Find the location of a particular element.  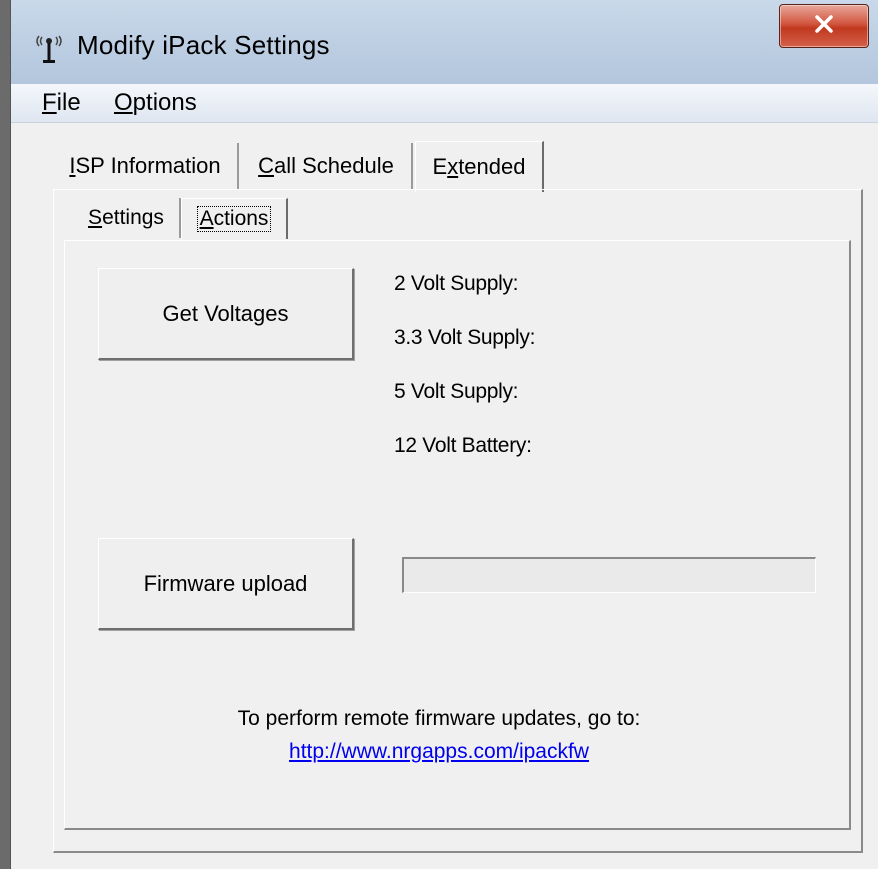

close-button is located at coordinates (824, 26).